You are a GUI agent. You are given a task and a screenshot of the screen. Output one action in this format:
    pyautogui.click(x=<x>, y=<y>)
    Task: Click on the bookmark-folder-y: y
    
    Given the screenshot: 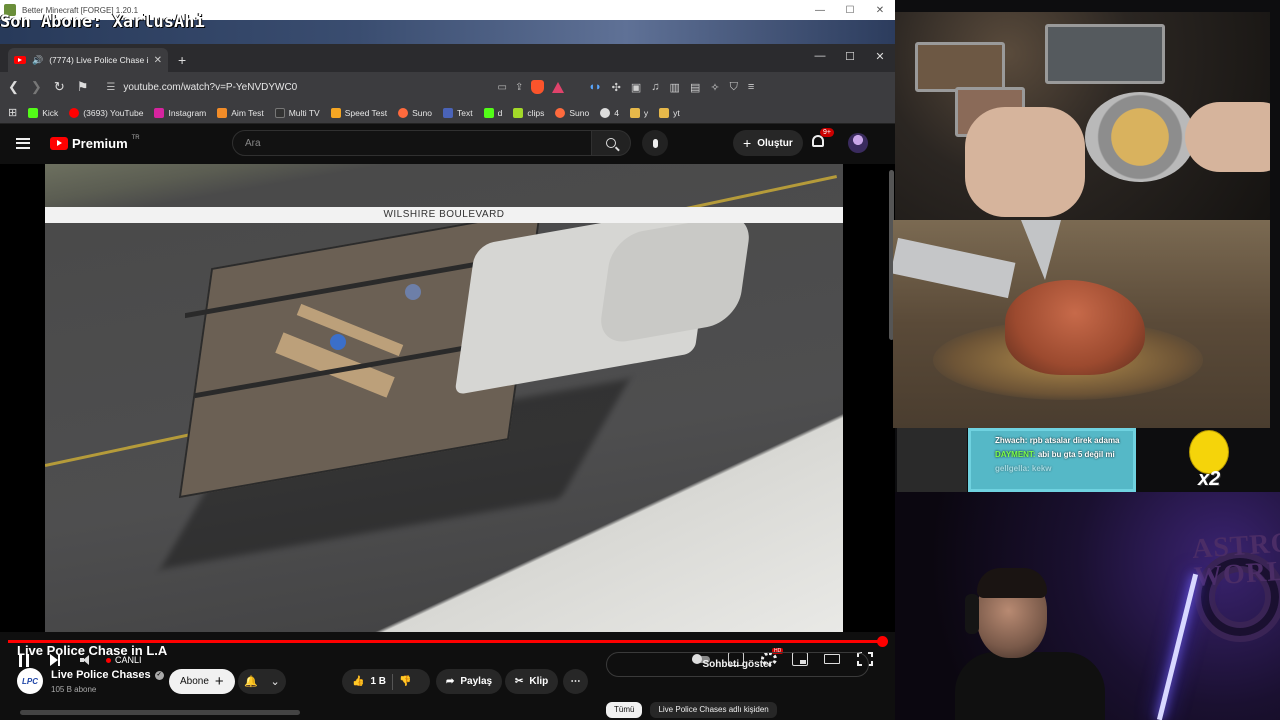 What is the action you would take?
    pyautogui.click(x=638, y=112)
    